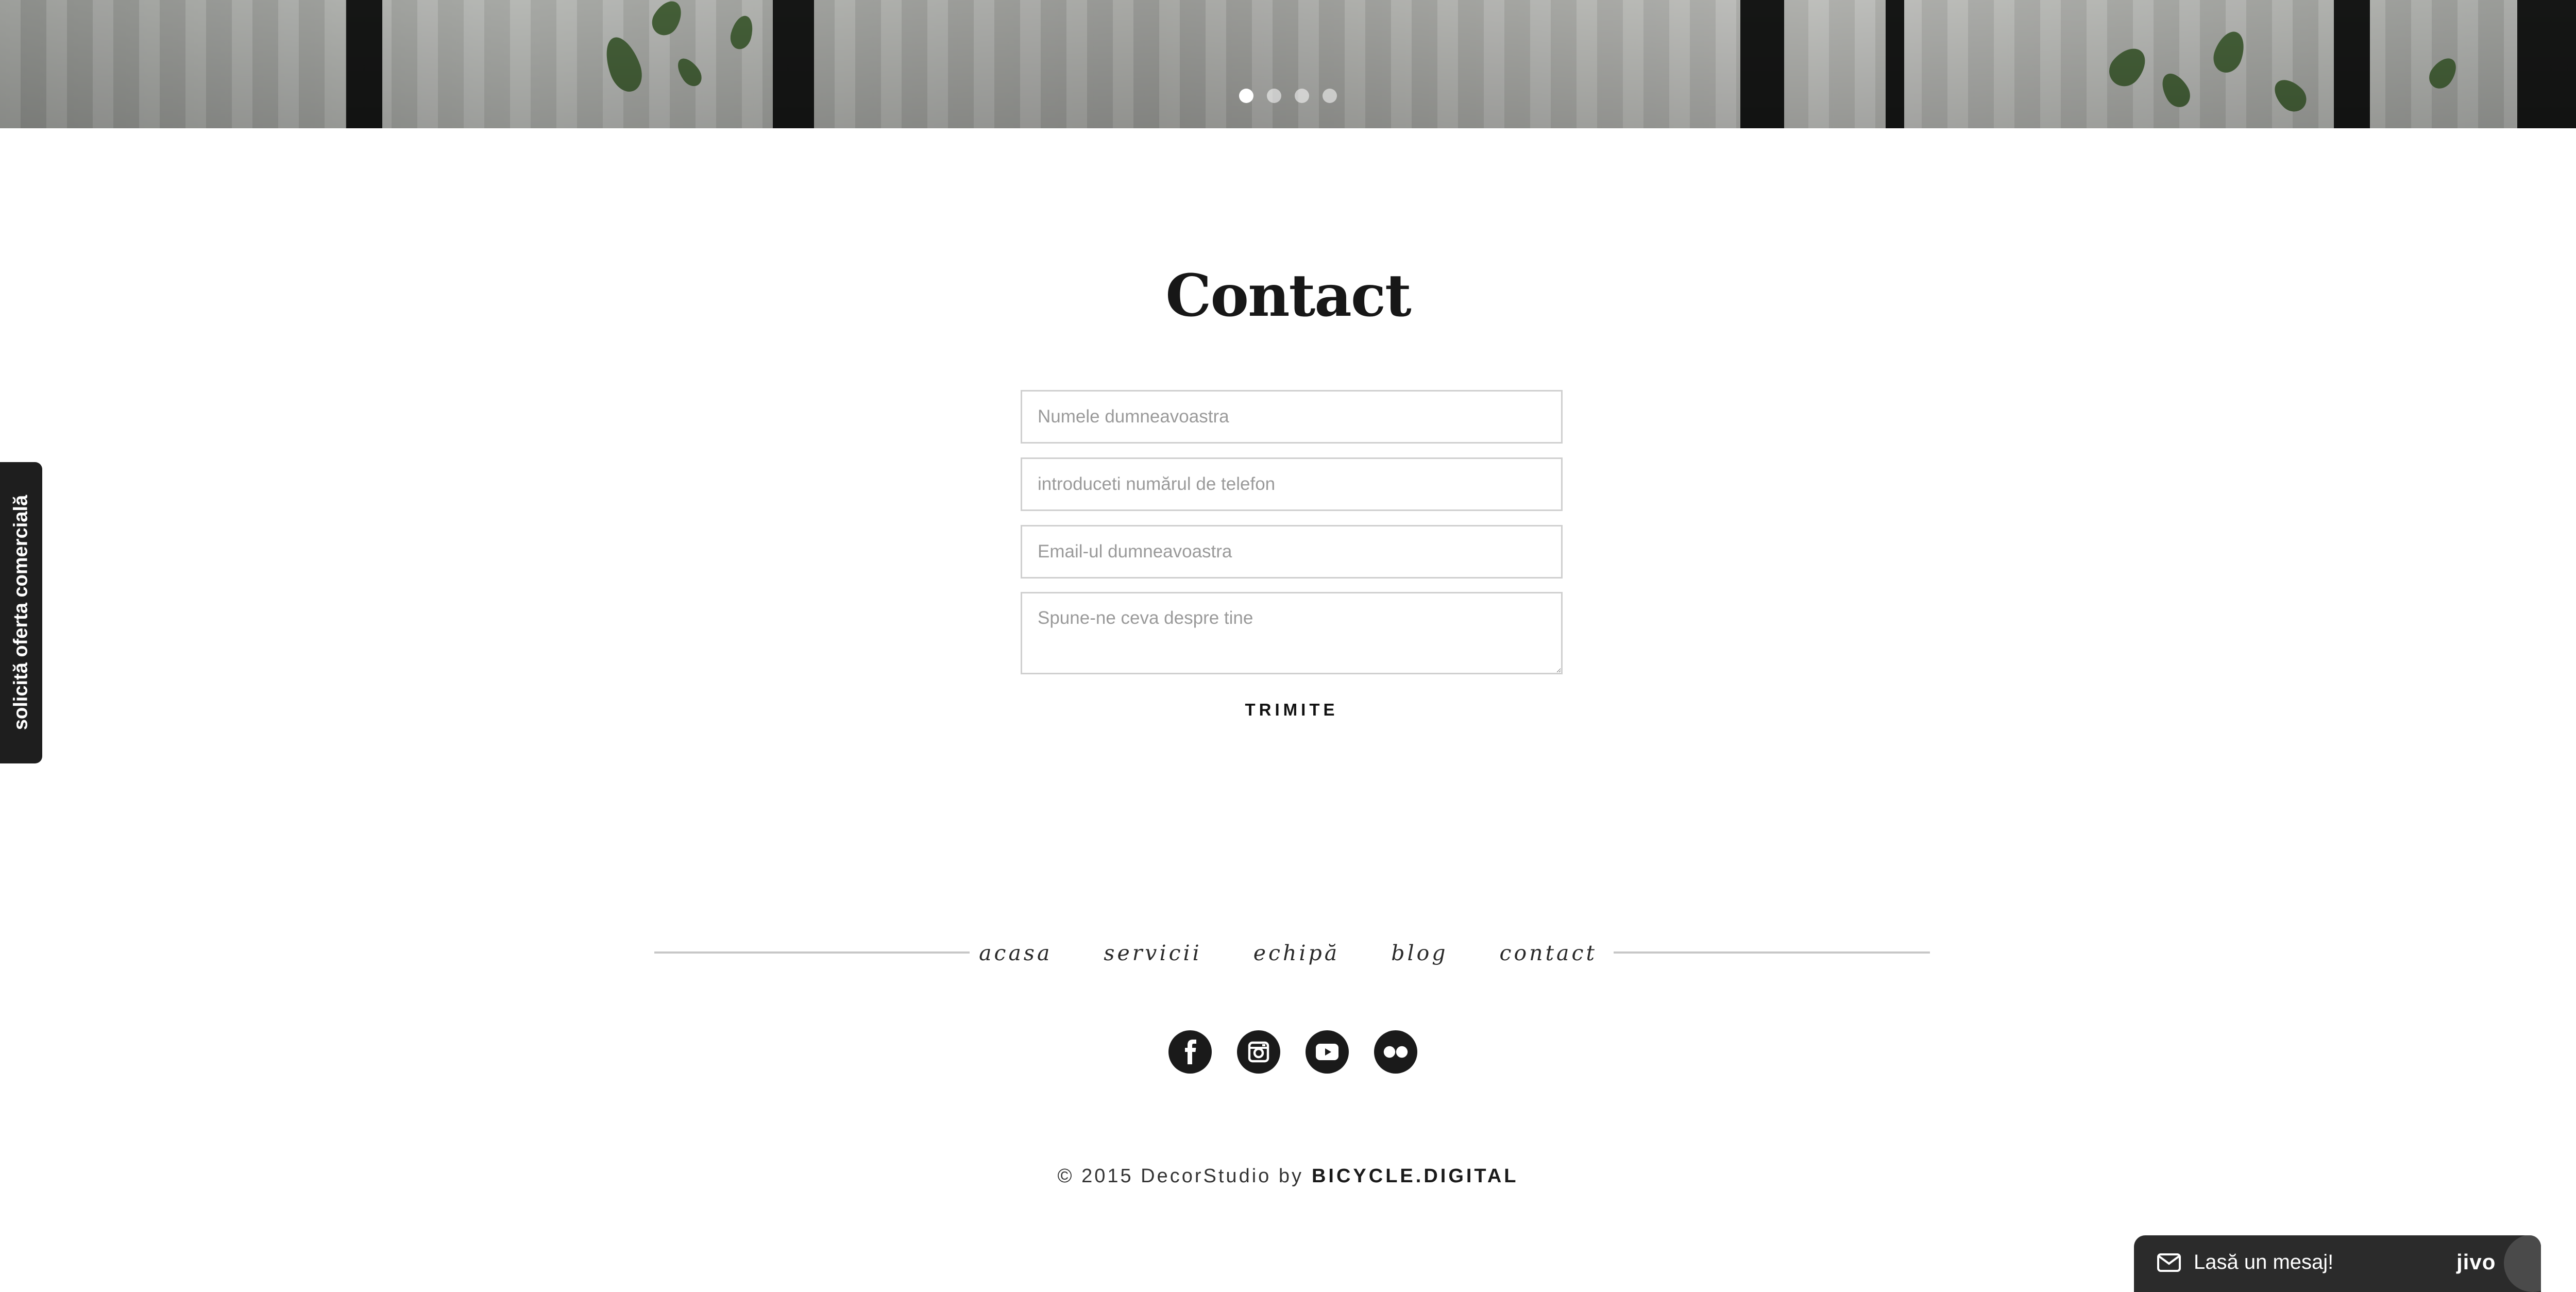 The image size is (2576, 1292). I want to click on envelope-icon, so click(2169, 1262).